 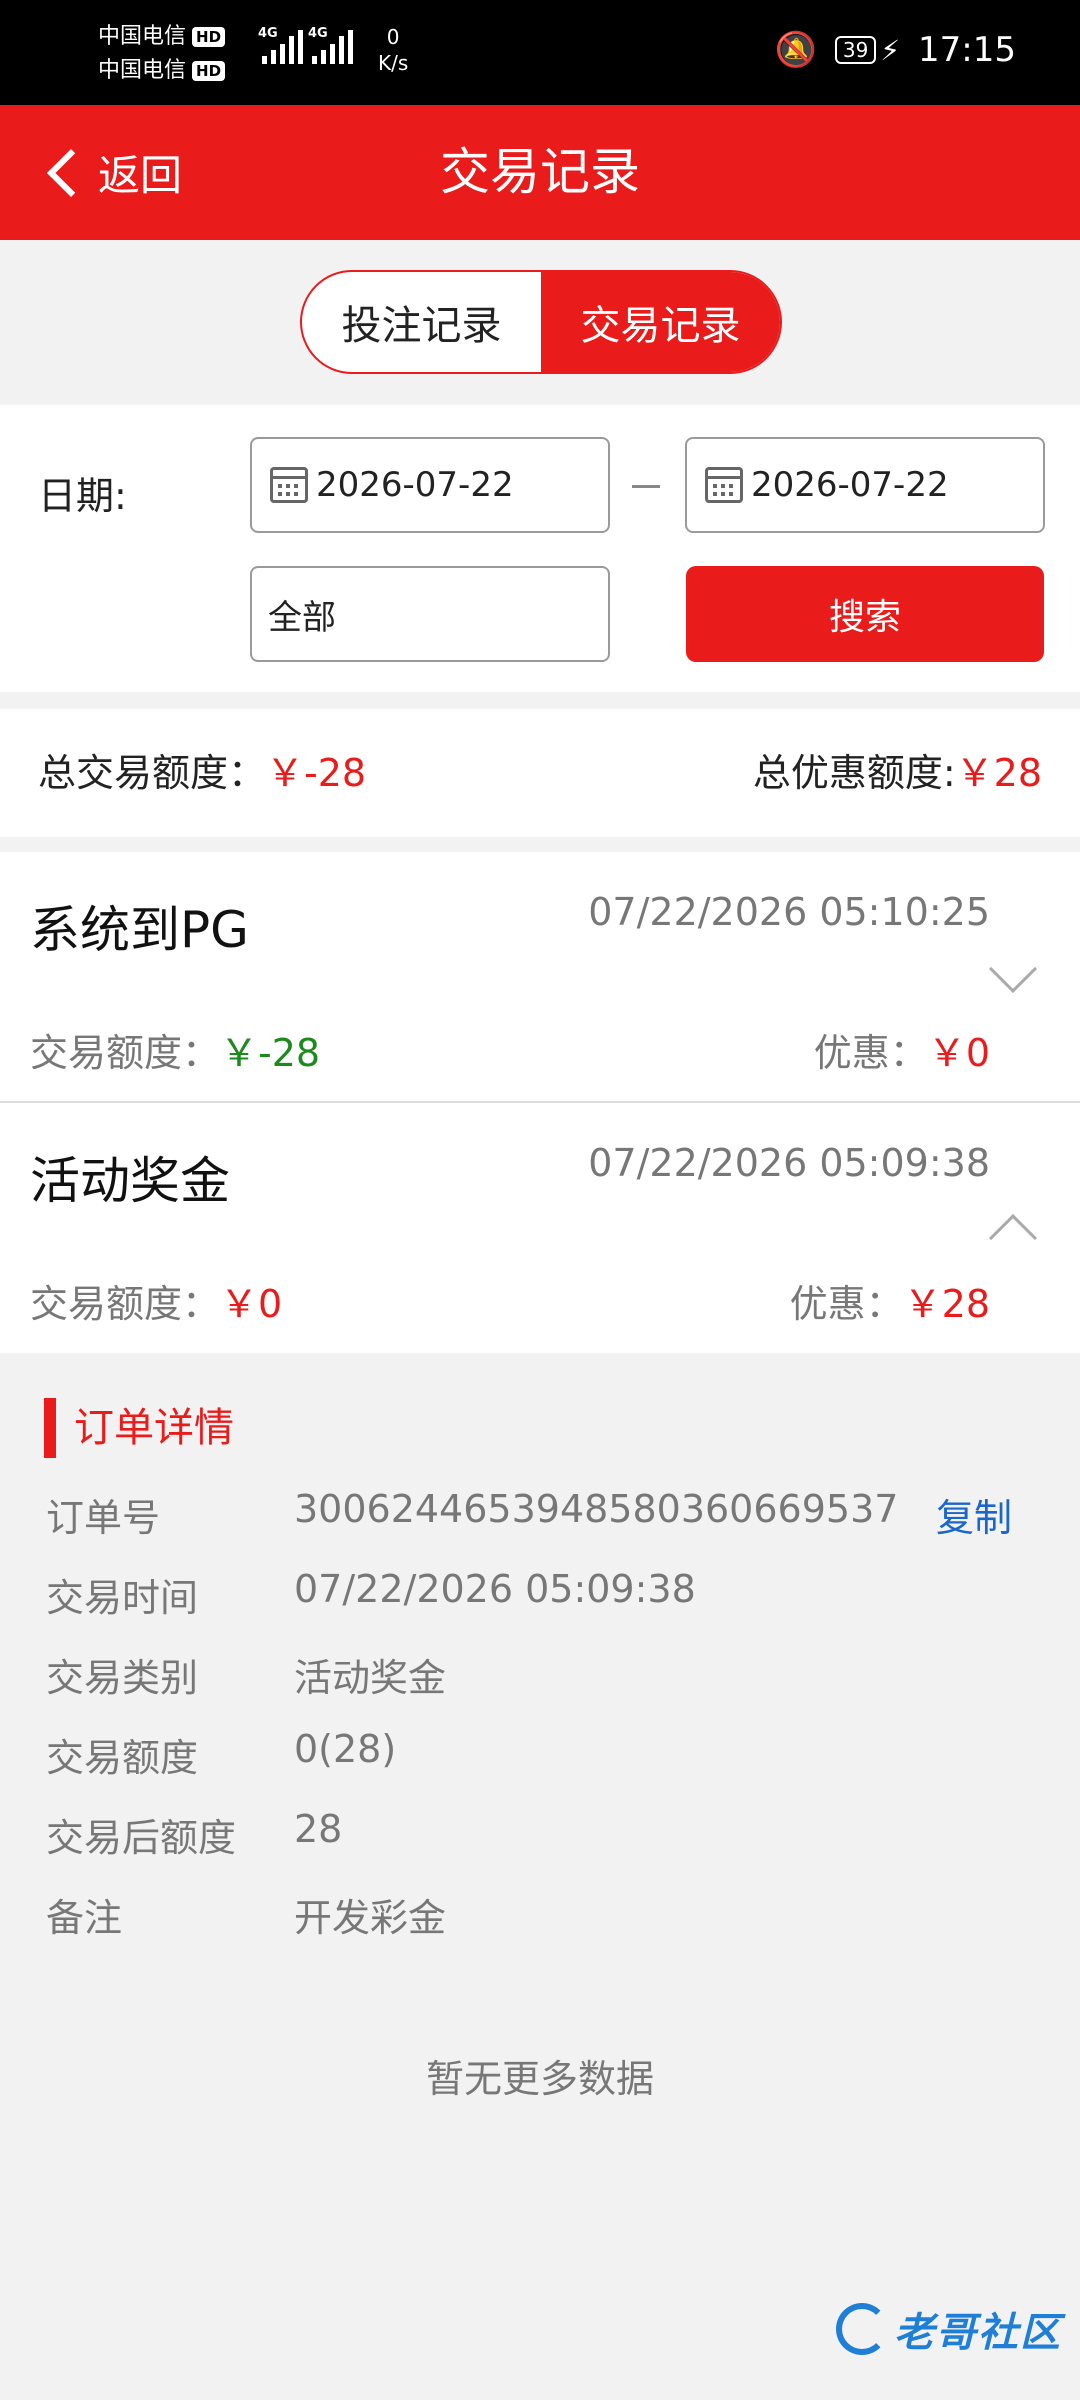 What do you see at coordinates (393, 50) in the screenshot?
I see `network-speed: 0 K/s` at bounding box center [393, 50].